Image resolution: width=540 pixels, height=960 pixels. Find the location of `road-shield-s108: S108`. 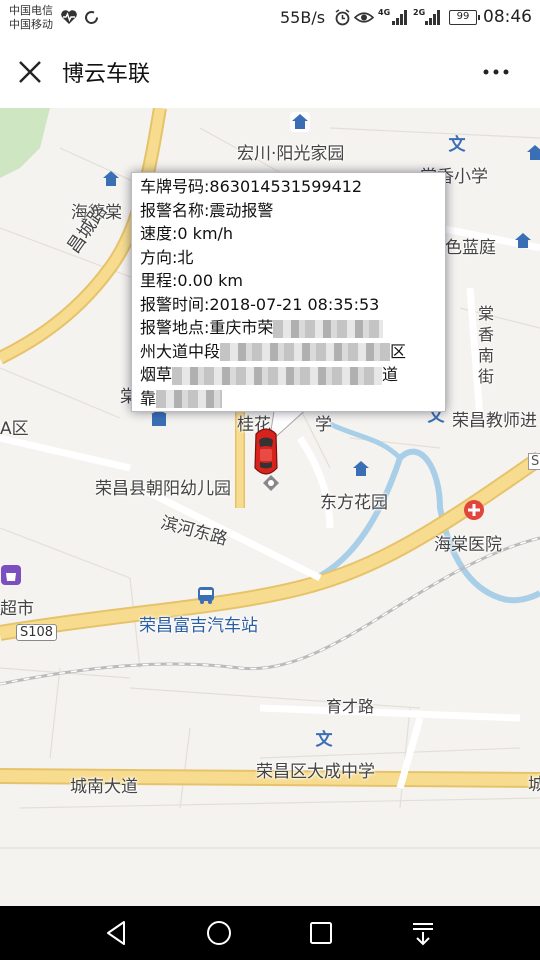

road-shield-s108: S108 is located at coordinates (37, 632).